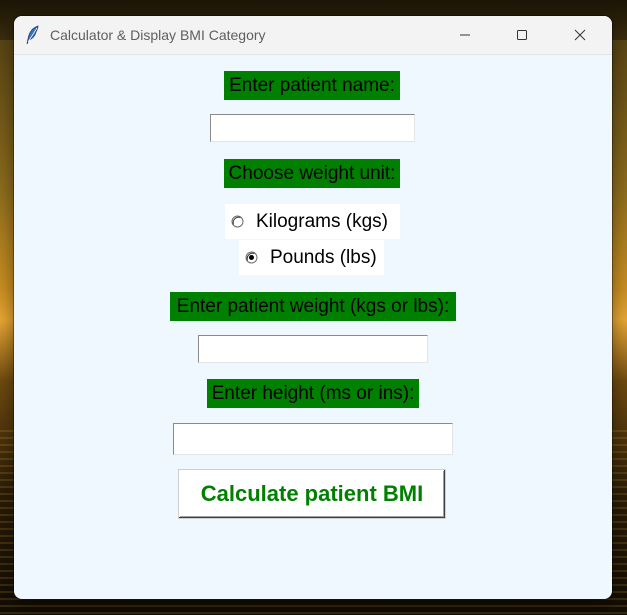  I want to click on height-label: Enter height (ms or ins):, so click(313, 393).